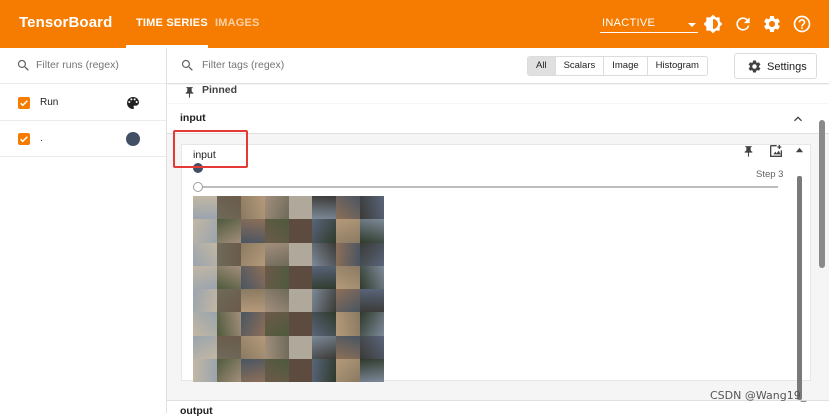 The width and height of the screenshot is (829, 420). What do you see at coordinates (189, 92) in the screenshot?
I see `pin-icon` at bounding box center [189, 92].